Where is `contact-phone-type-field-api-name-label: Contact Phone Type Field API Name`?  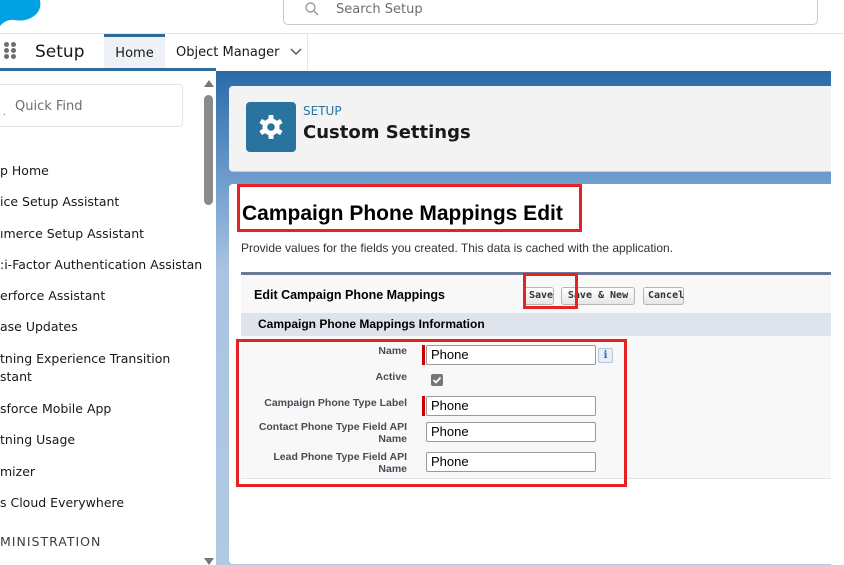
contact-phone-type-field-api-name-label: Contact Phone Type Field API Name is located at coordinates (327, 433).